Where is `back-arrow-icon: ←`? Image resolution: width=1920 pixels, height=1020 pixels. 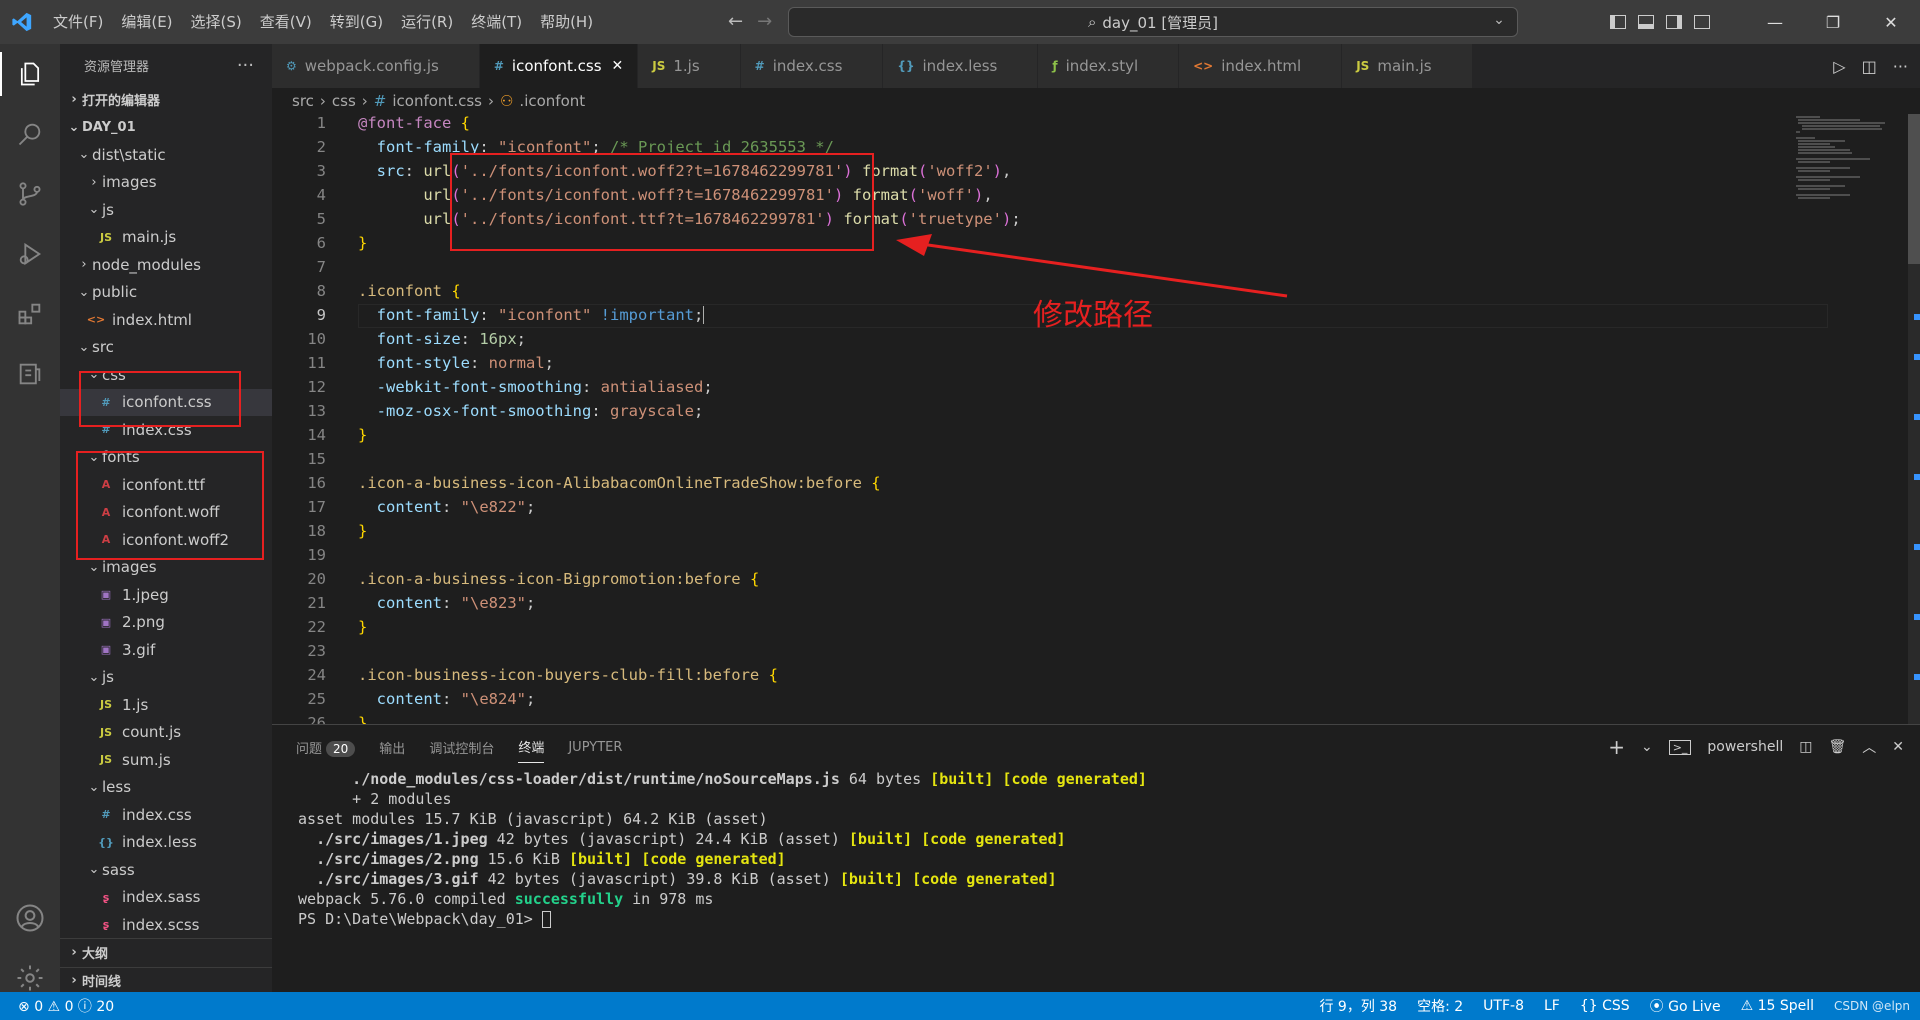 back-arrow-icon: ← is located at coordinates (735, 21).